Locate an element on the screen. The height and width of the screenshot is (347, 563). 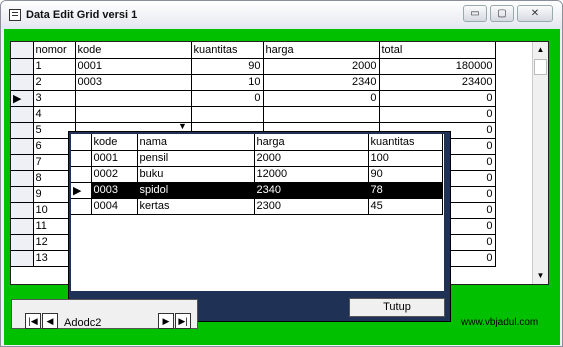
cell-kuantitas: 0 is located at coordinates (227, 98).